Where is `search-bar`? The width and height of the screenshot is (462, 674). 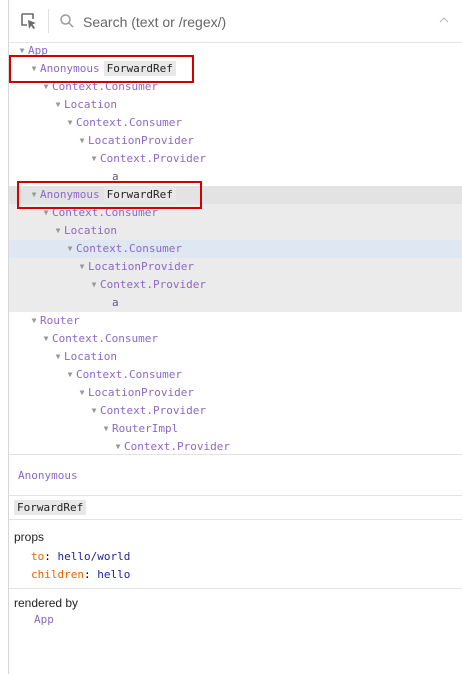
search-bar is located at coordinates (235, 21).